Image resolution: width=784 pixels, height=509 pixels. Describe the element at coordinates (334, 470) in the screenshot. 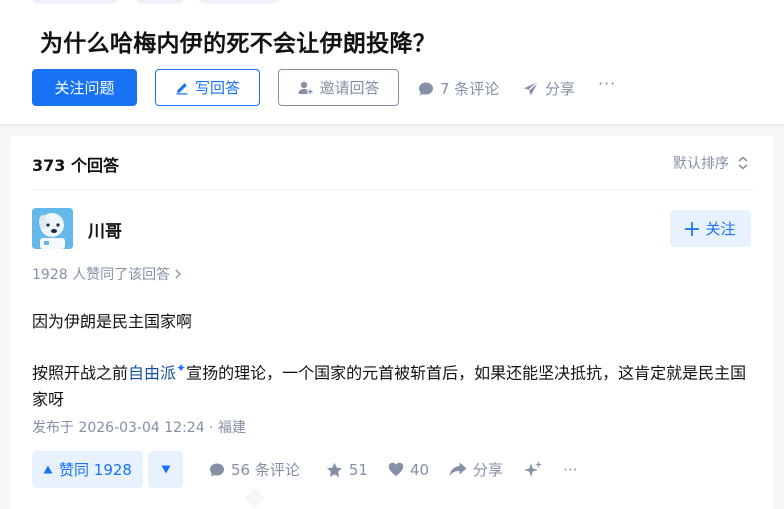

I see `star-icon` at that location.